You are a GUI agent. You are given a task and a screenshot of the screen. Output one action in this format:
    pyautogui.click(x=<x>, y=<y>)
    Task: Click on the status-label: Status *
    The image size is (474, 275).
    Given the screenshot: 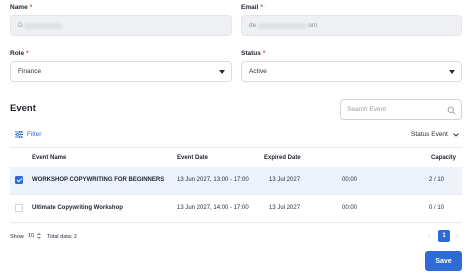 What is the action you would take?
    pyautogui.click(x=253, y=53)
    